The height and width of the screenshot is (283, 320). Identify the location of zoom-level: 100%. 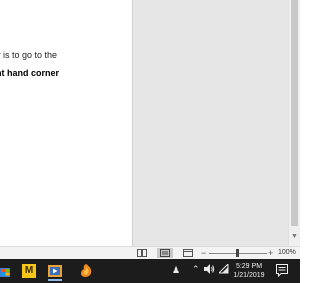
(287, 253).